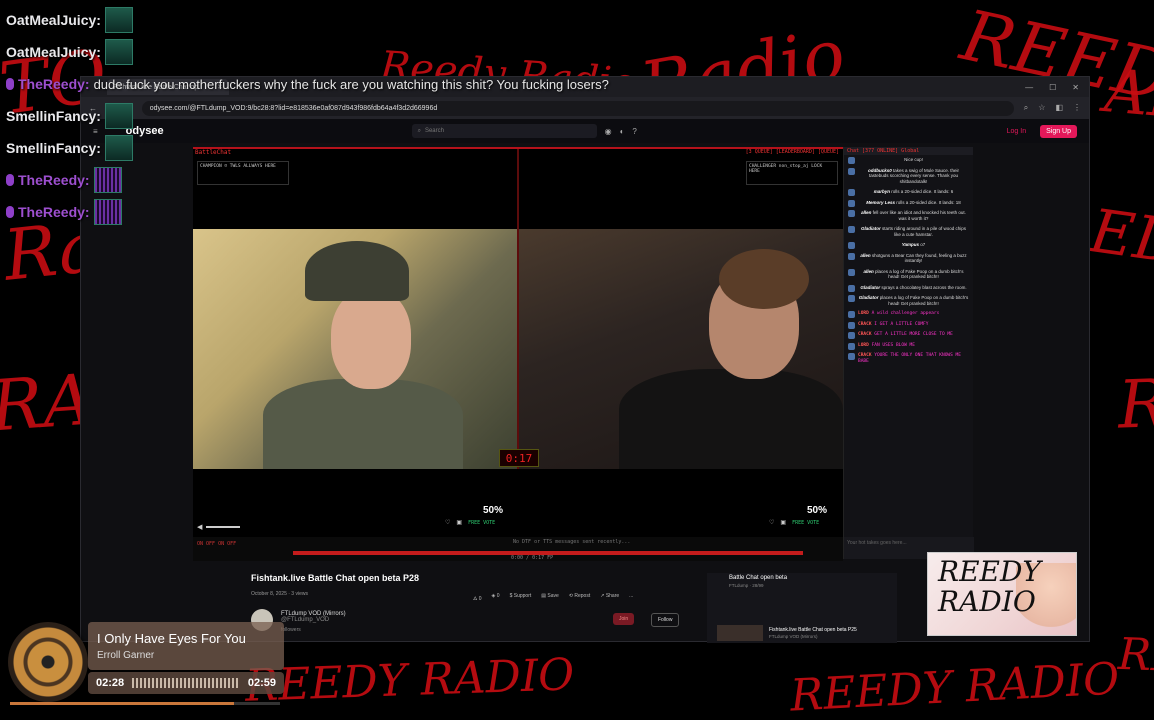 This screenshot has height=720, width=1154. I want to click on track-progress-bar, so click(145, 703).